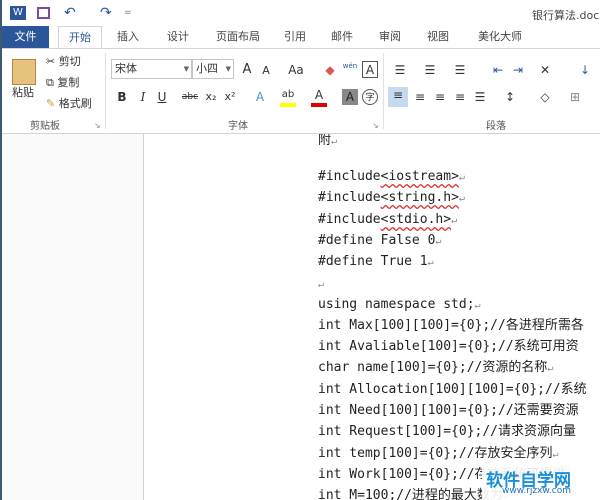 Image resolution: width=600 pixels, height=500 pixels. What do you see at coordinates (410, 494) in the screenshot?
I see `line-text: int M=100;//进程的最大数为` at bounding box center [410, 494].